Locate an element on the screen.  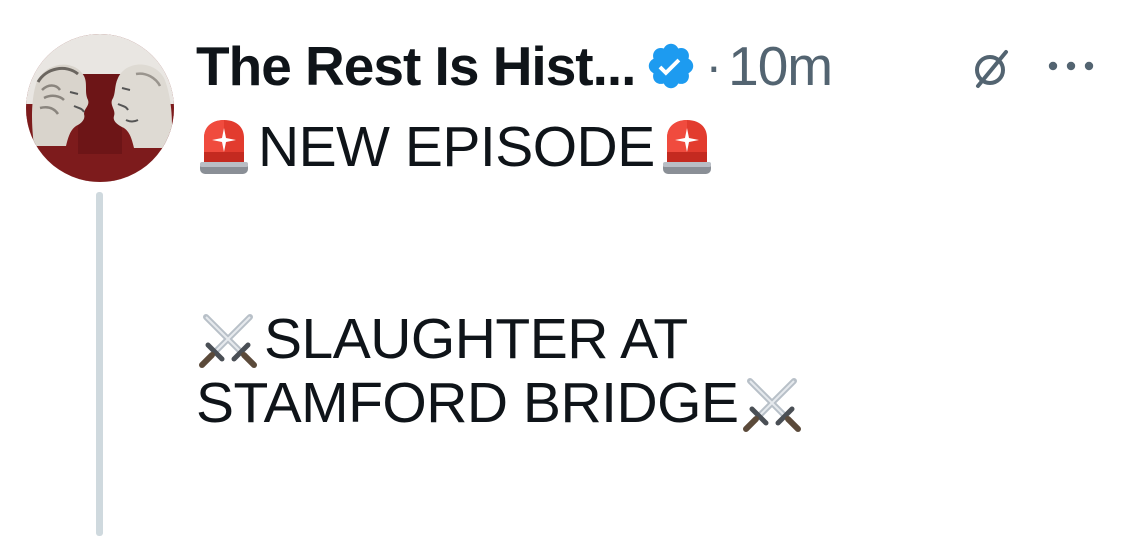
more-options-icon is located at coordinates (1071, 66).